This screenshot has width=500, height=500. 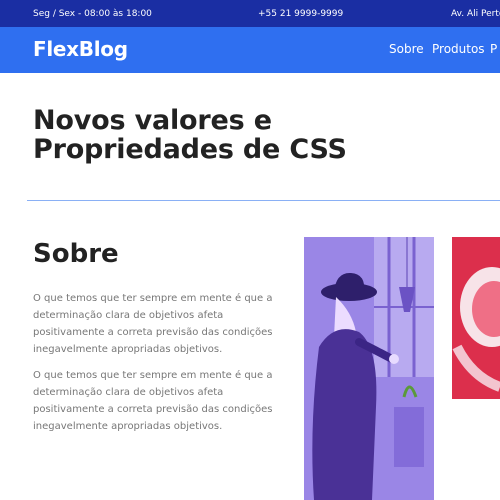 What do you see at coordinates (458, 49) in the screenshot?
I see `nav-link-produtos: Produtos` at bounding box center [458, 49].